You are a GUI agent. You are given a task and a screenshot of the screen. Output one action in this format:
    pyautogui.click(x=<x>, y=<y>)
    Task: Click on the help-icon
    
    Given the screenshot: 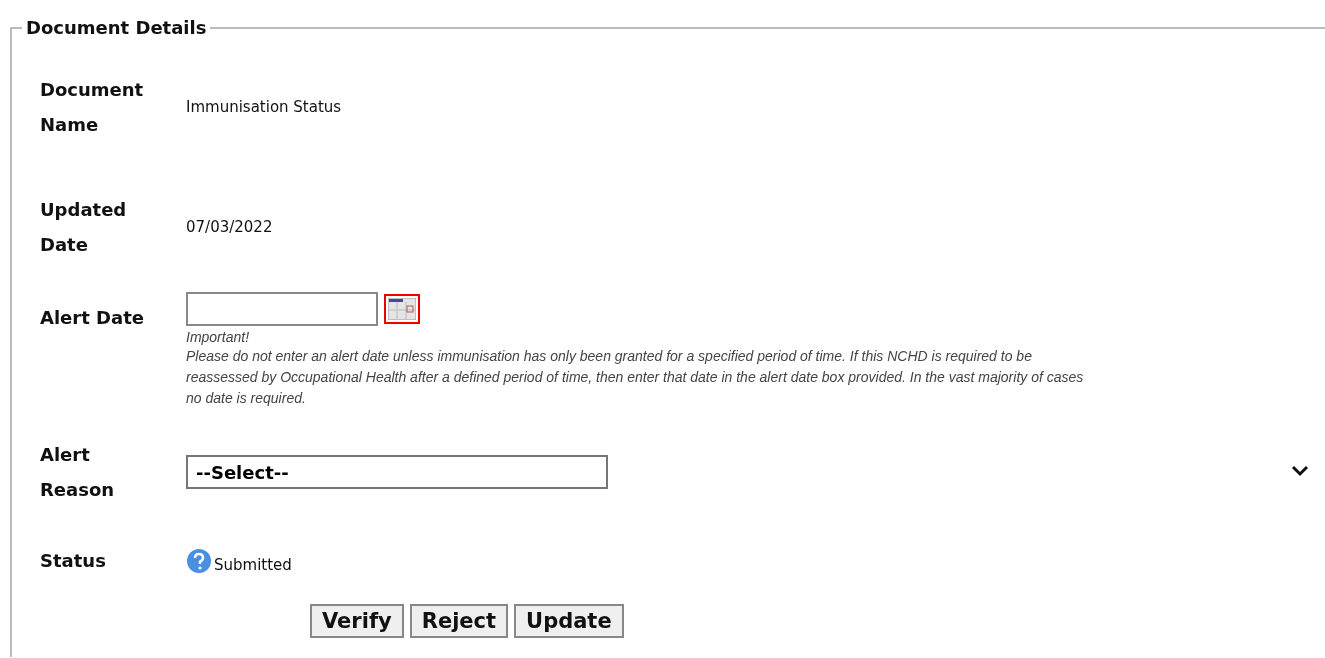 What is the action you would take?
    pyautogui.click(x=199, y=560)
    